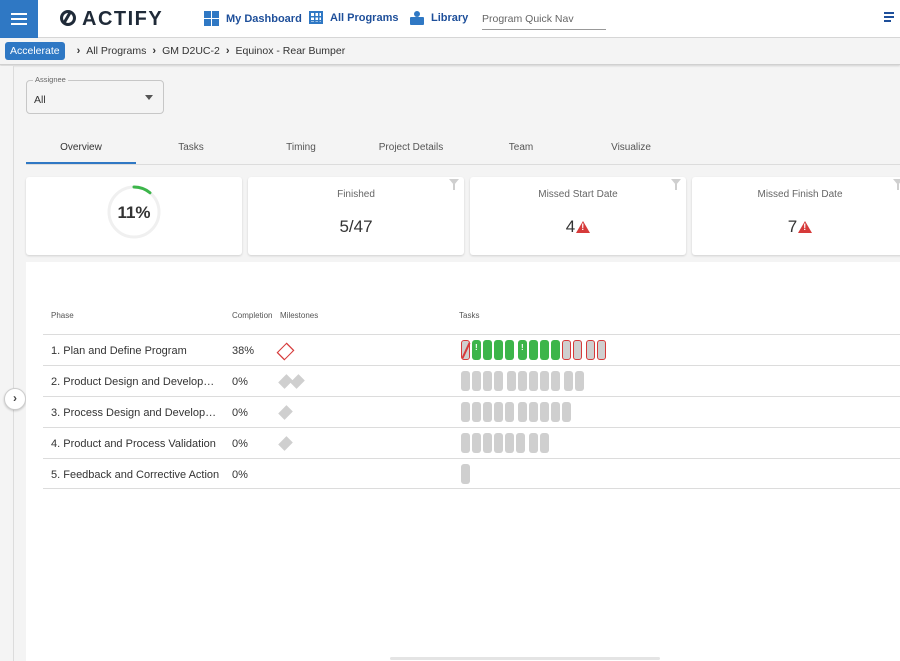 Image resolution: width=900 pixels, height=661 pixels. I want to click on tab-visualize: Visualize, so click(631, 147).